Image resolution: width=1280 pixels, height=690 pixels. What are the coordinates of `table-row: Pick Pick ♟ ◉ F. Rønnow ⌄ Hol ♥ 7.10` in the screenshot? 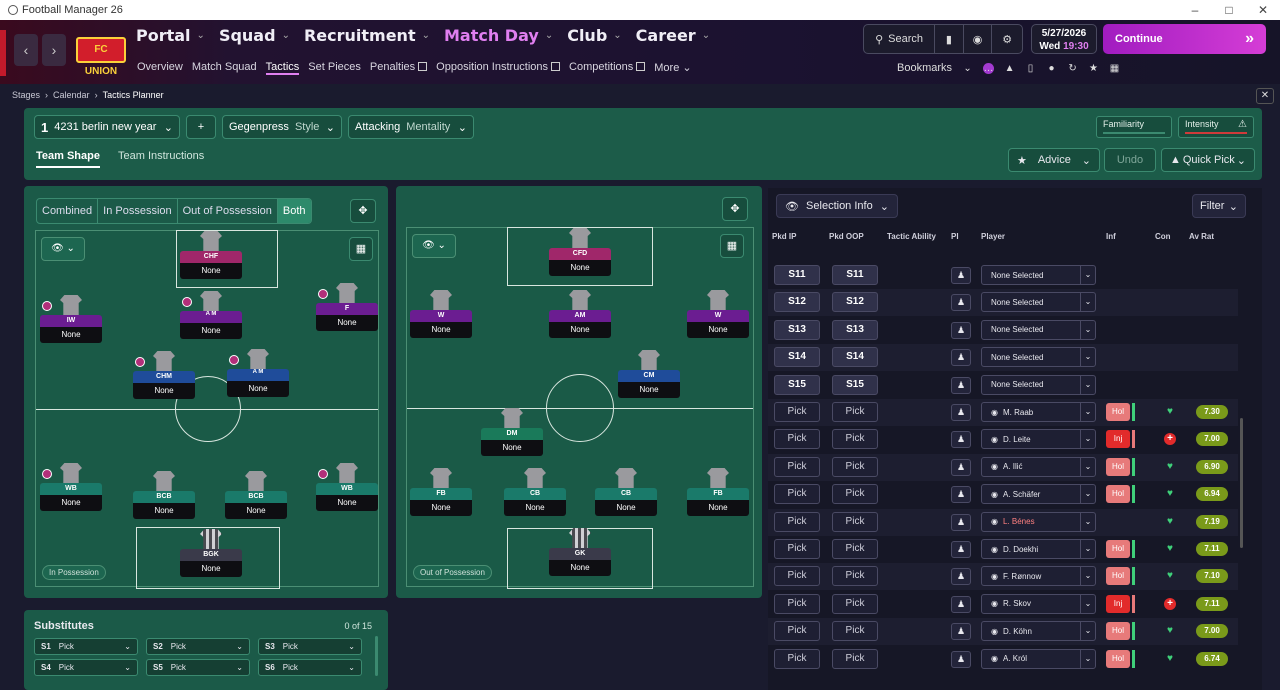 It's located at (1003, 577).